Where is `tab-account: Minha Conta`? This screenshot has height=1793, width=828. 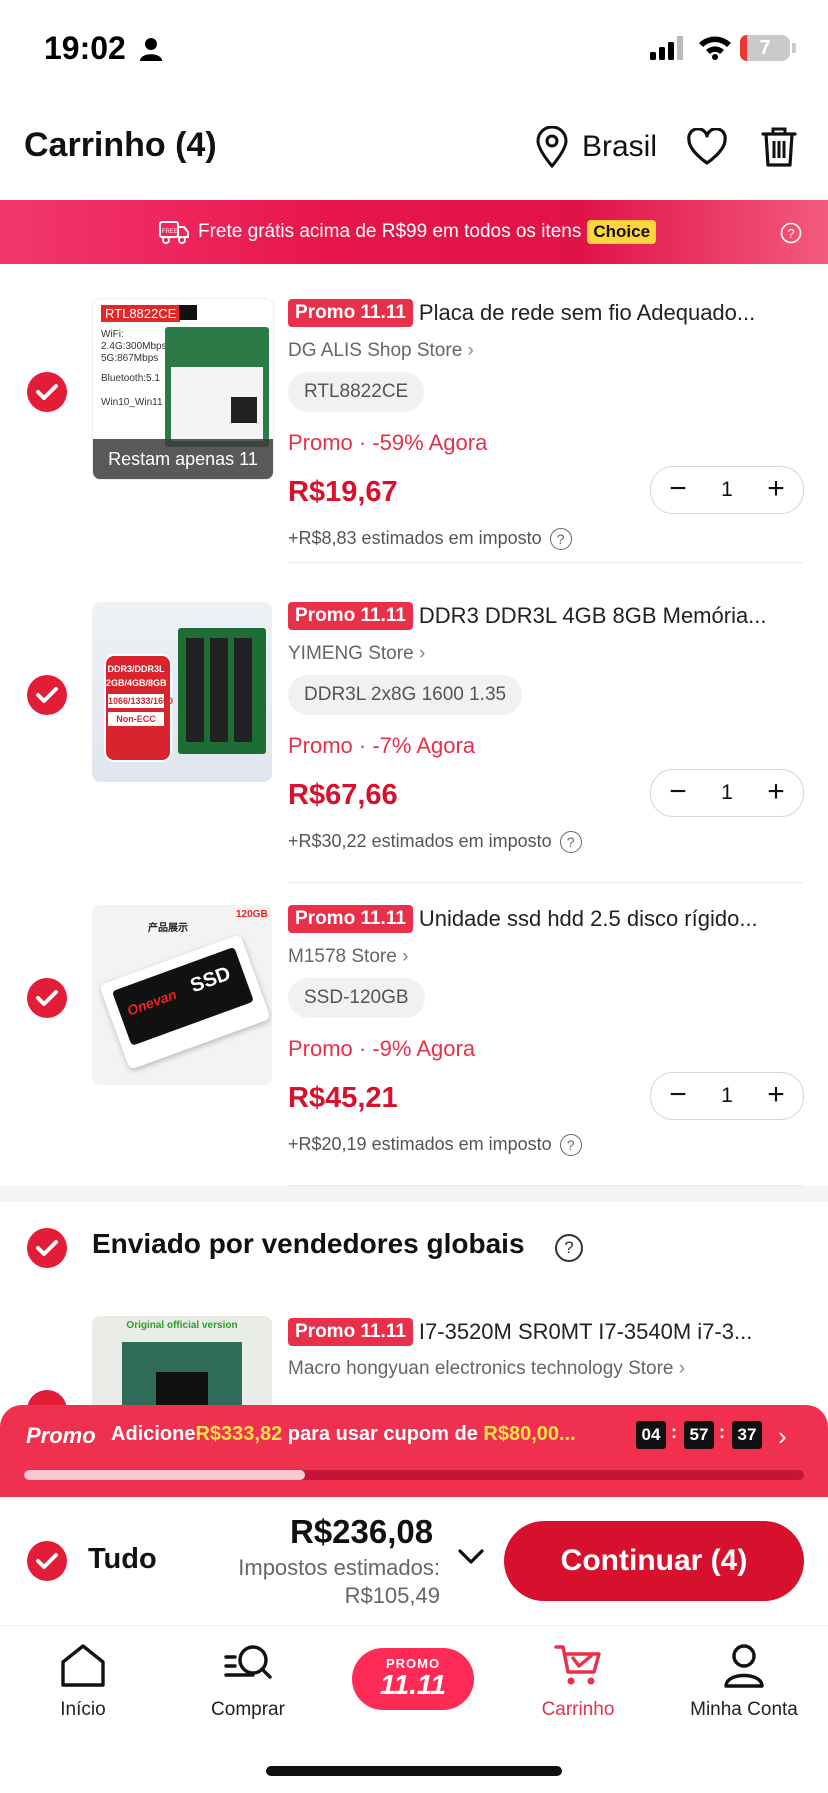 tab-account: Minha Conta is located at coordinates (744, 1681).